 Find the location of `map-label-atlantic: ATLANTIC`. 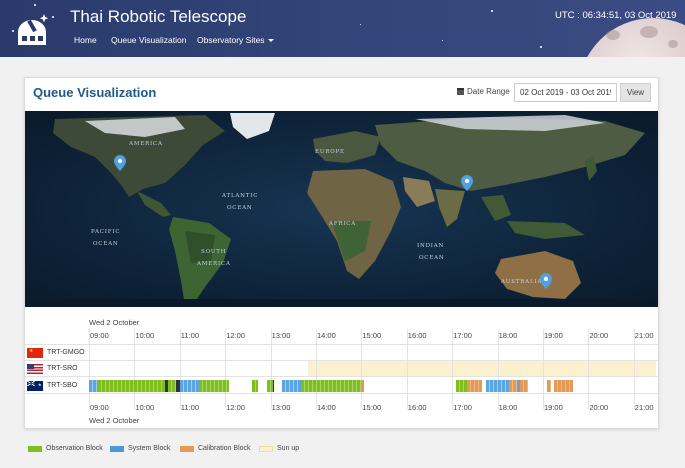

map-label-atlantic: ATLANTIC is located at coordinates (240, 196).